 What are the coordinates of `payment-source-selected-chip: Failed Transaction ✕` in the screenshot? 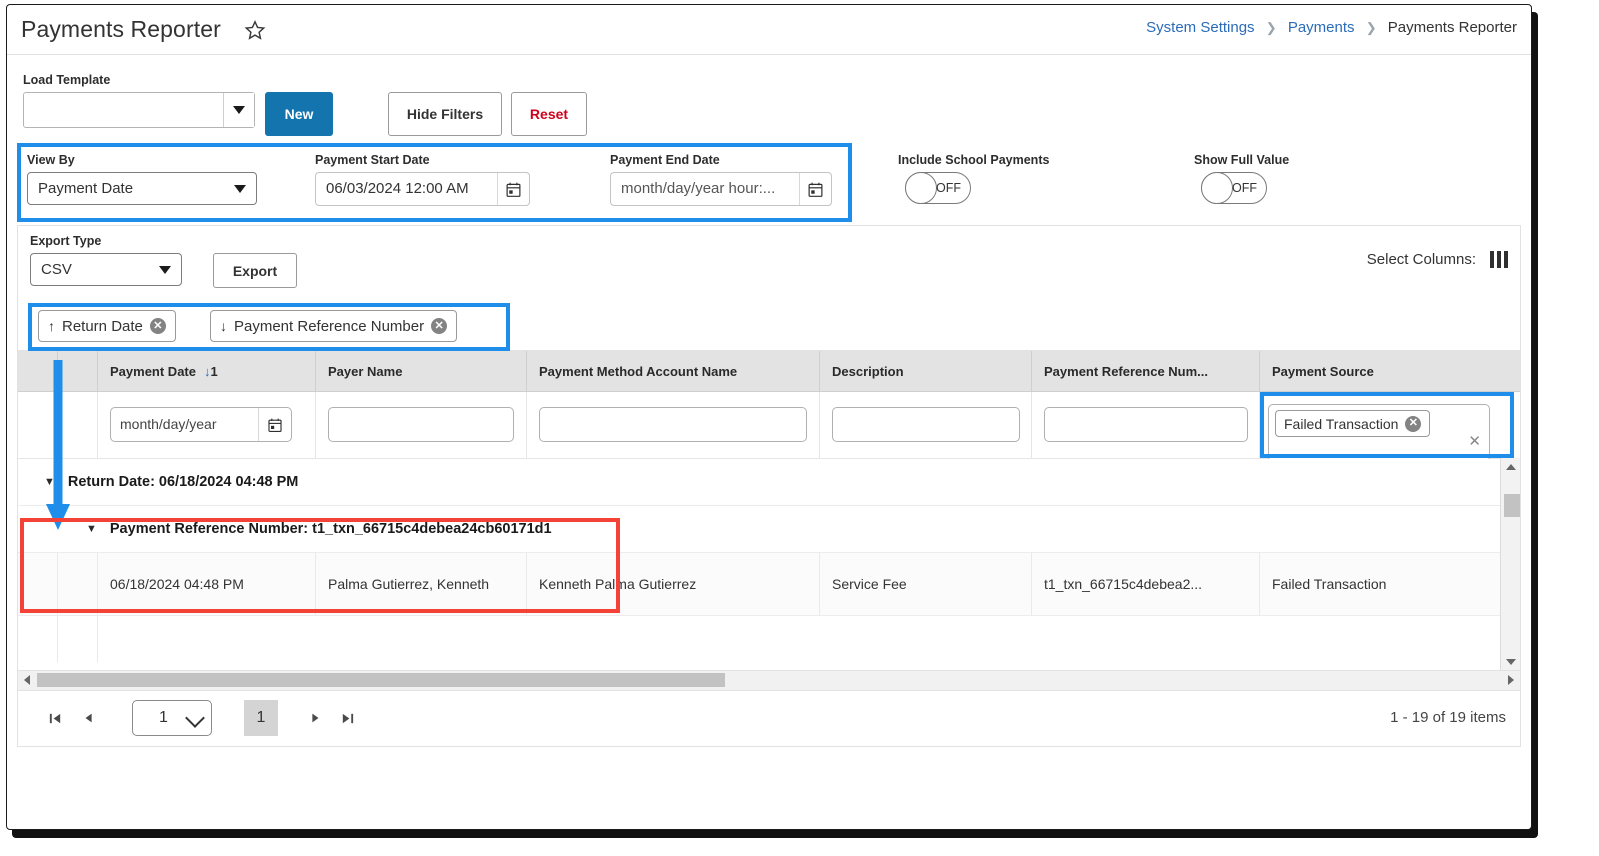 It's located at (1353, 423).